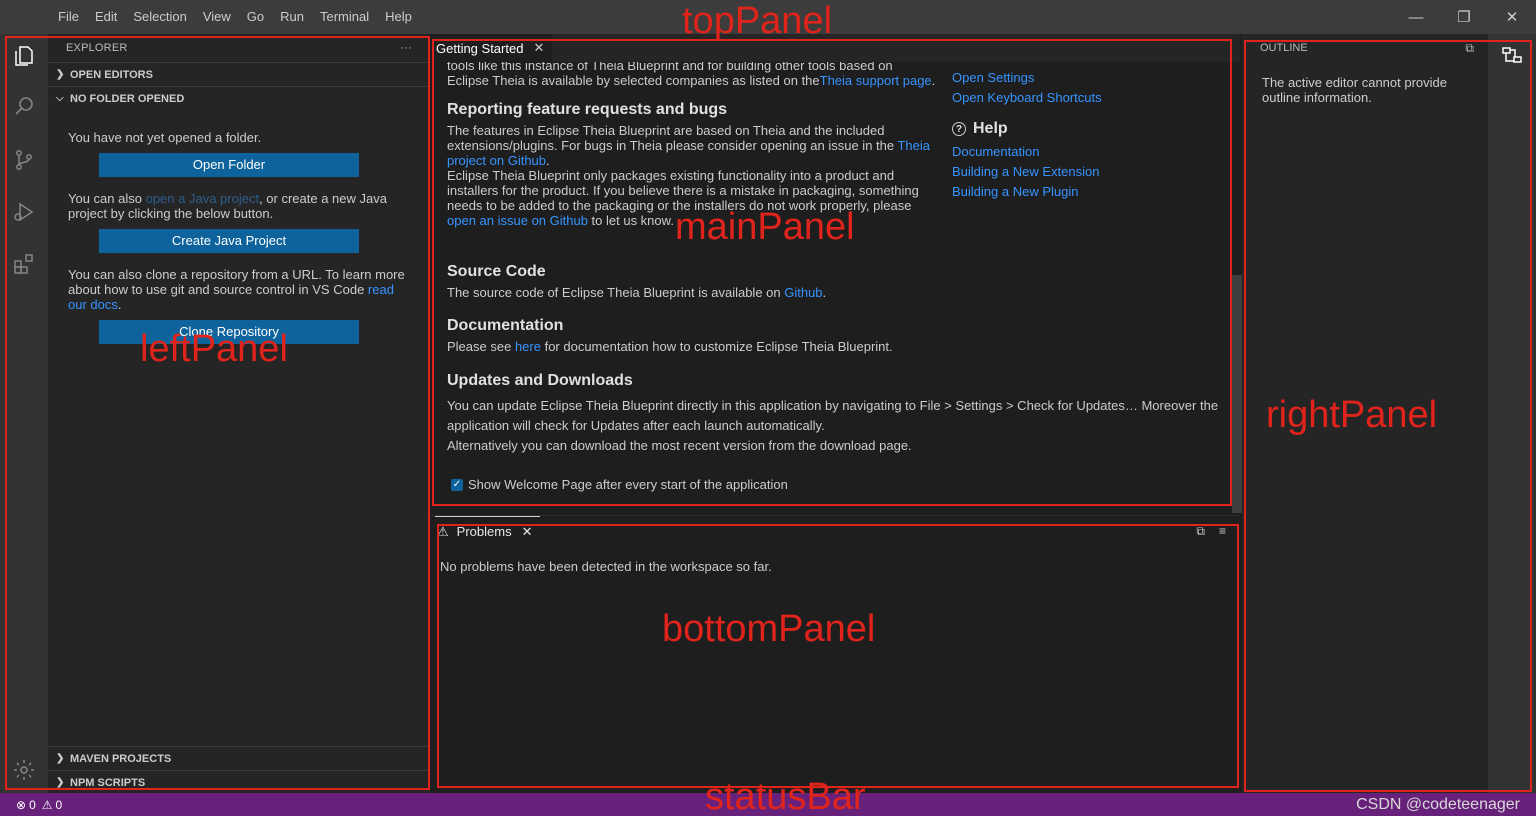  What do you see at coordinates (765, 227) in the screenshot?
I see `main-panel-annotation-label: mainPanel` at bounding box center [765, 227].